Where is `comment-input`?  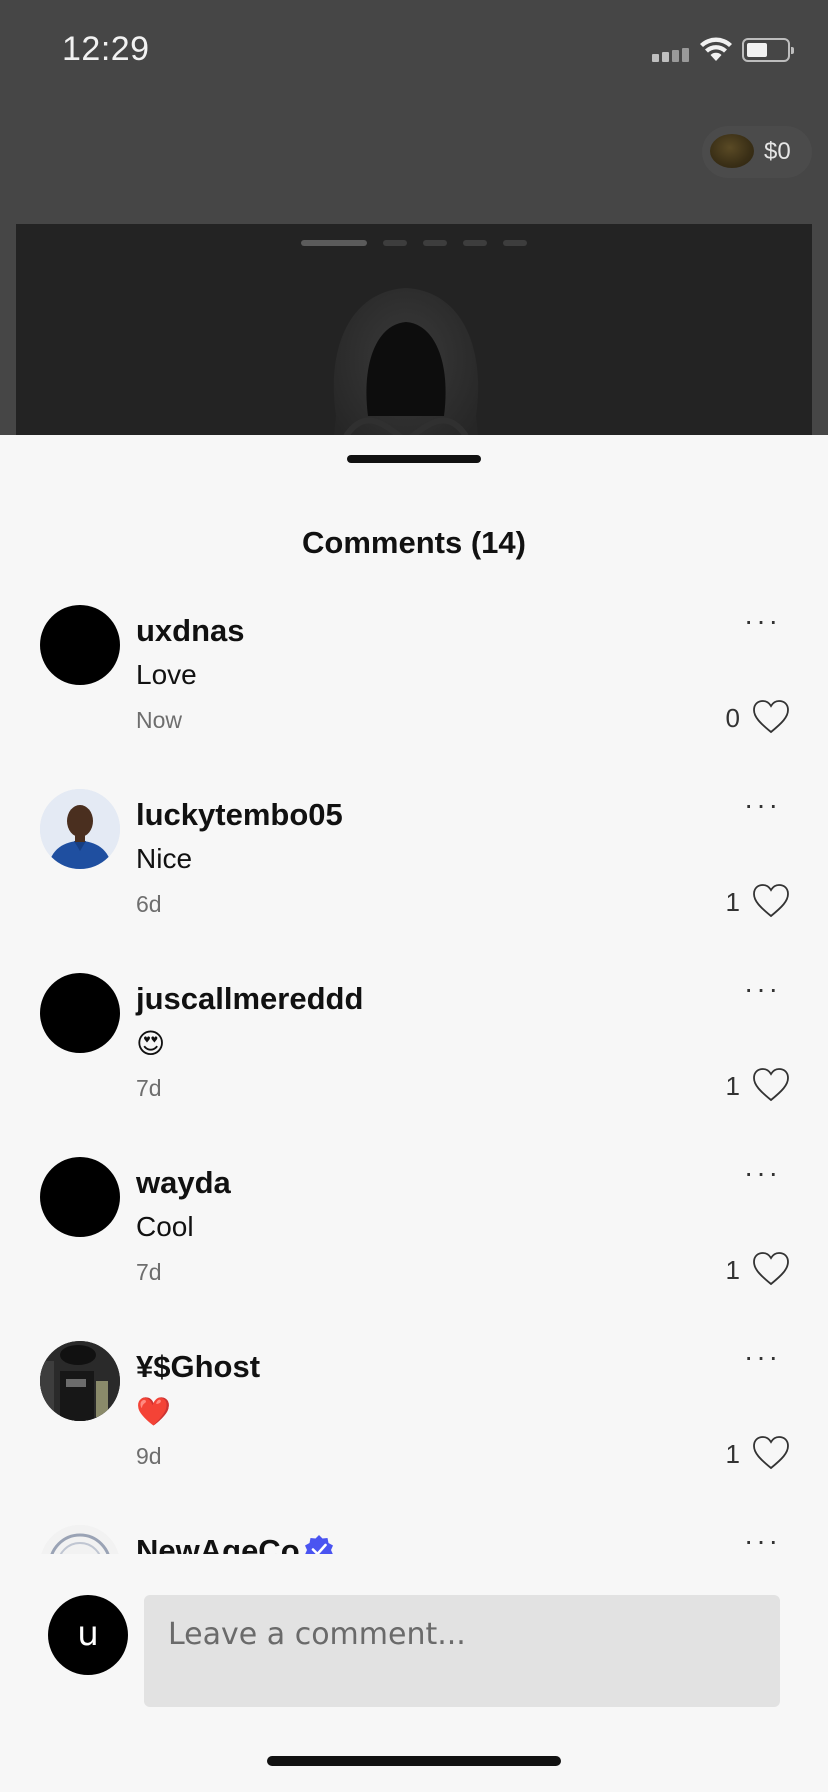 comment-input is located at coordinates (462, 1651).